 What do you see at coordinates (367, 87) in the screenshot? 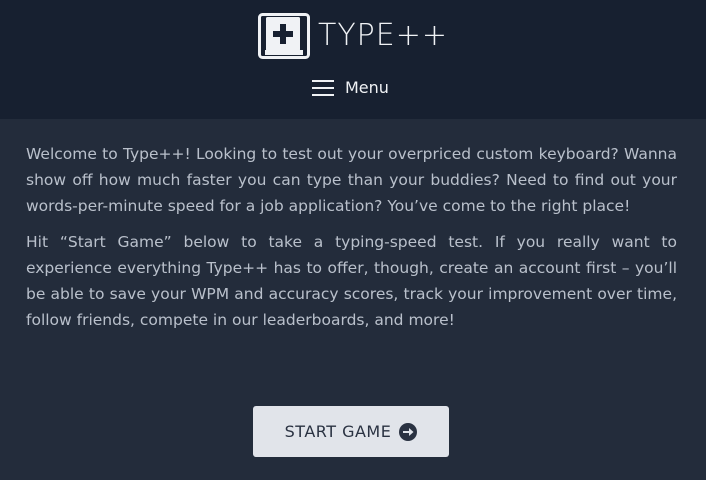
I see `menu-label: Menu` at bounding box center [367, 87].